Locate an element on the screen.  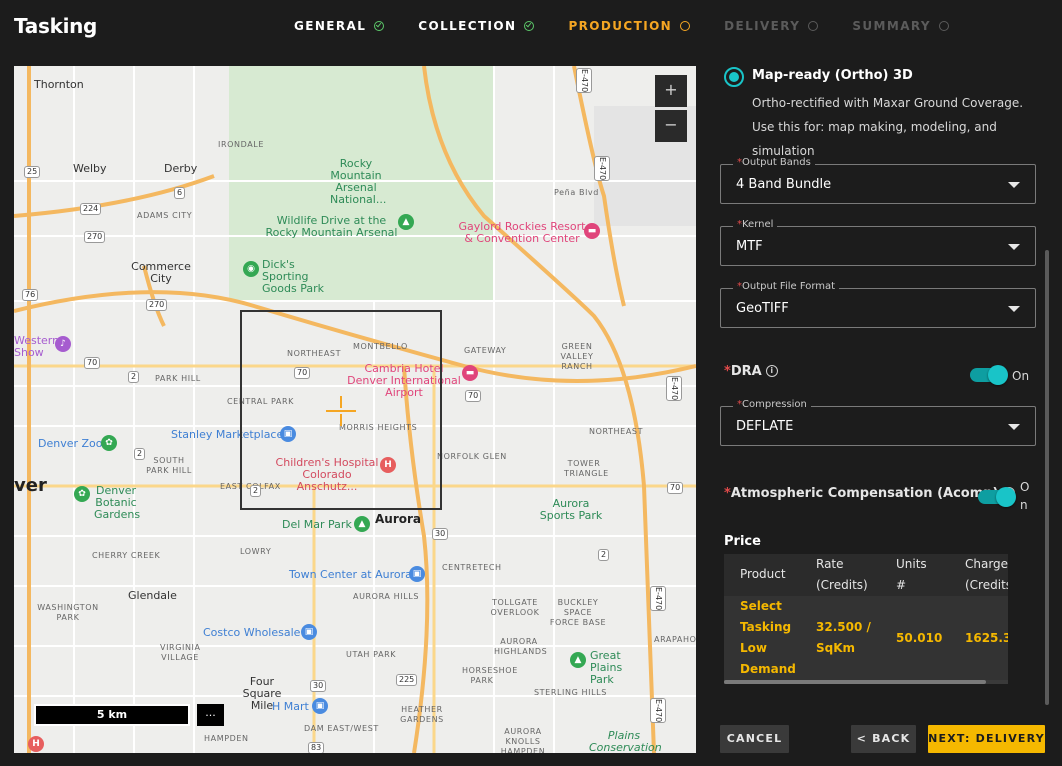
map-label-aurora-hills: AURORA HILLS is located at coordinates (386, 596).